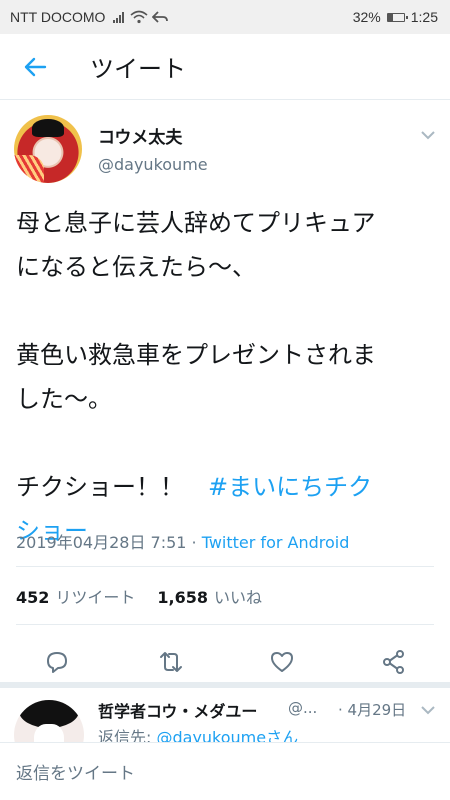 This screenshot has width=450, height=800. What do you see at coordinates (140, 135) in the screenshot?
I see `author-name: コウメ太夫` at bounding box center [140, 135].